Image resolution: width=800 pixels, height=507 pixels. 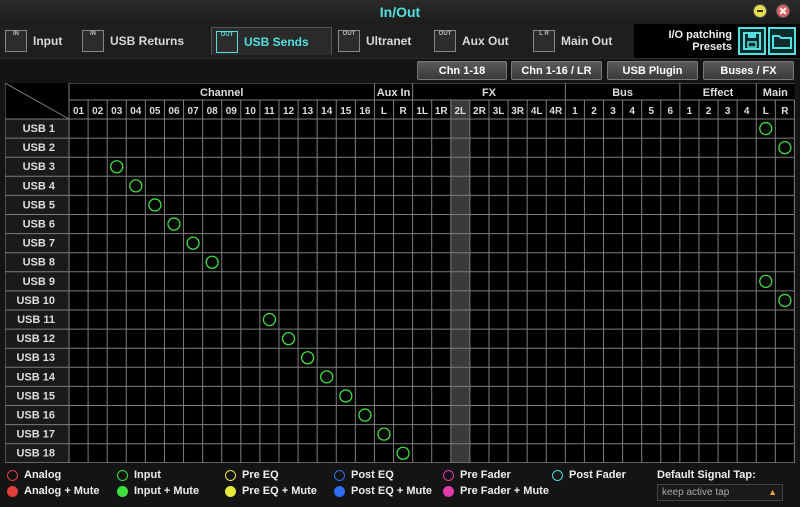 I want to click on source-button-chn-1-16-lr: Chn 1-16 / LR, so click(x=556, y=70).